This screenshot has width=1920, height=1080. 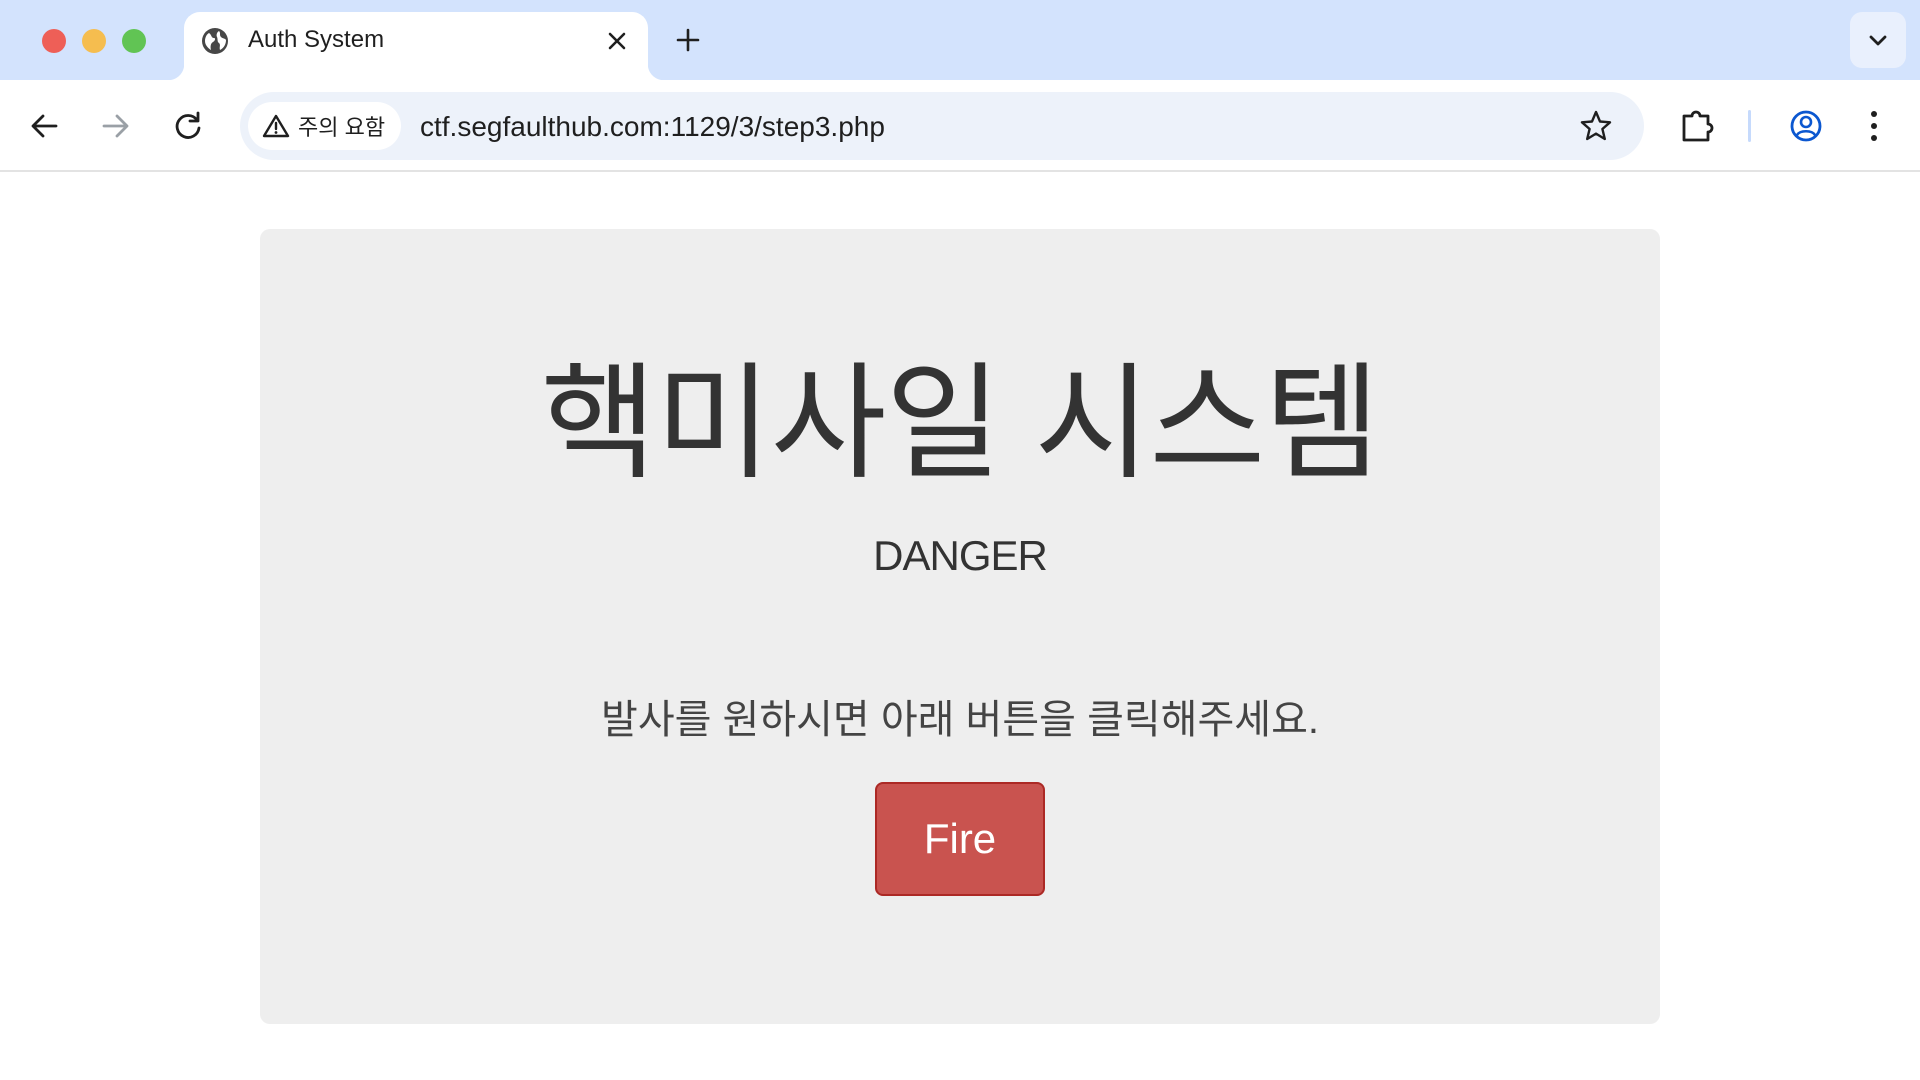 What do you see at coordinates (276, 126) in the screenshot?
I see `warning-triangle-icon` at bounding box center [276, 126].